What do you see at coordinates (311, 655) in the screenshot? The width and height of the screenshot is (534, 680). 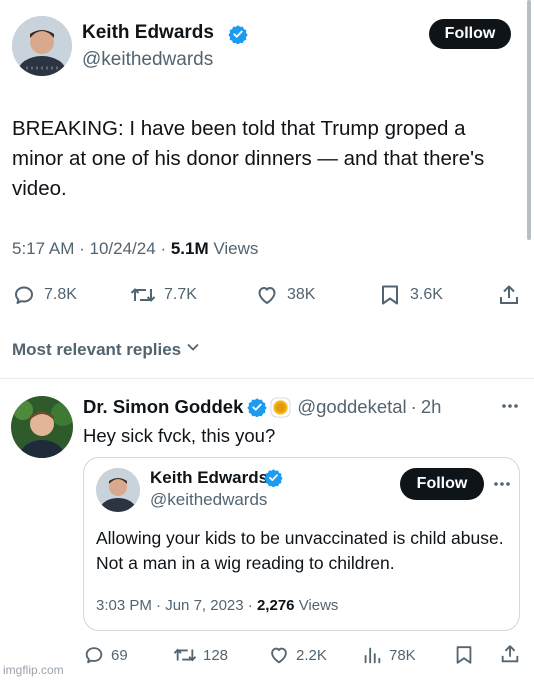 I see `reply-like-count: 2.2K` at bounding box center [311, 655].